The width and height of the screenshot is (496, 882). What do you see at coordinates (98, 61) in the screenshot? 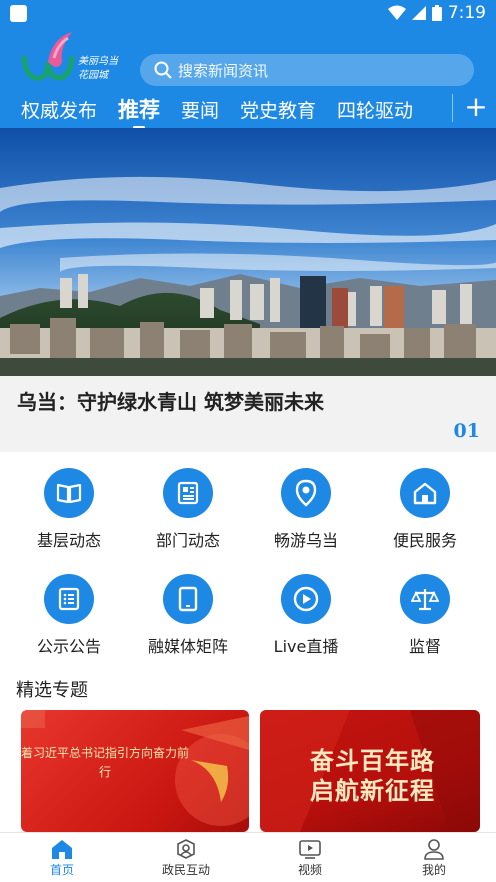
I see `svg-text: 美丽乌当` at bounding box center [98, 61].